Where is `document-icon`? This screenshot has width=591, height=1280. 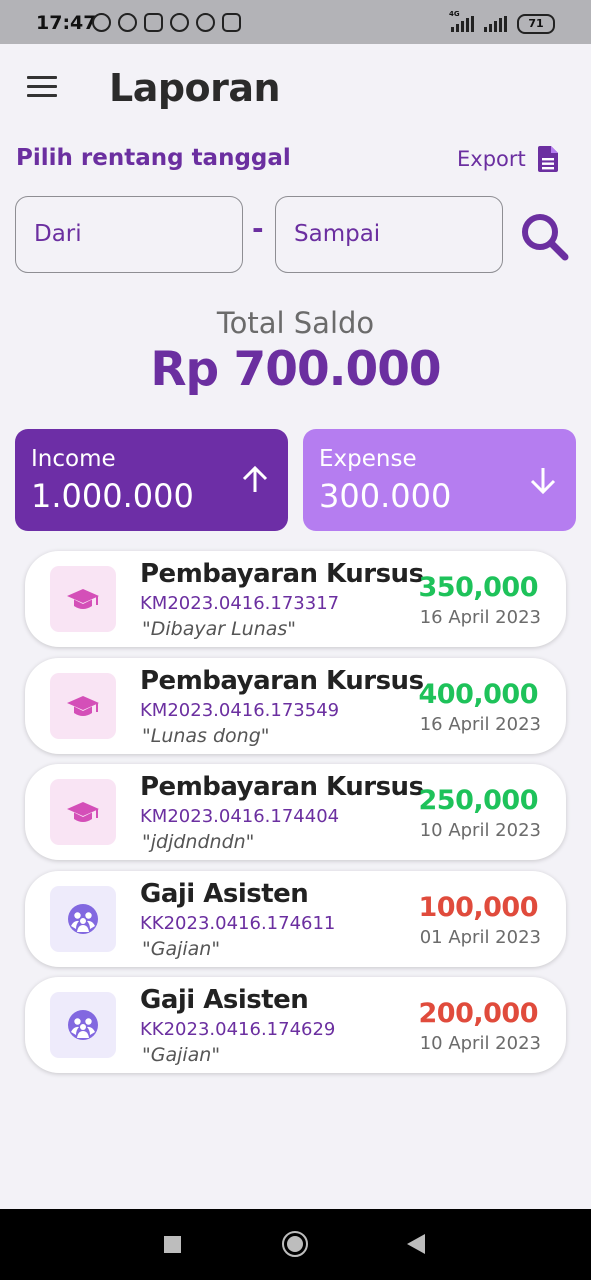 document-icon is located at coordinates (547, 159).